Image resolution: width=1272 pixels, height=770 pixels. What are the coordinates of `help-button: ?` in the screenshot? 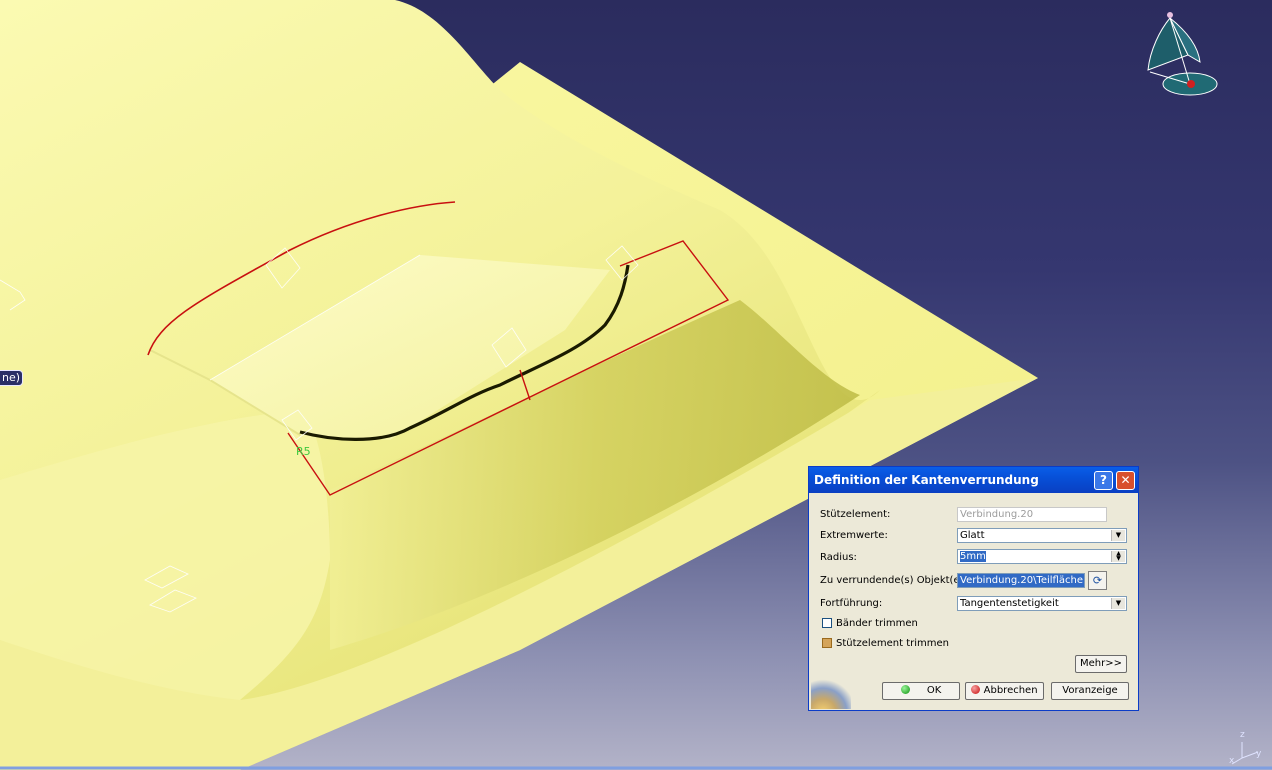 It's located at (1103, 480).